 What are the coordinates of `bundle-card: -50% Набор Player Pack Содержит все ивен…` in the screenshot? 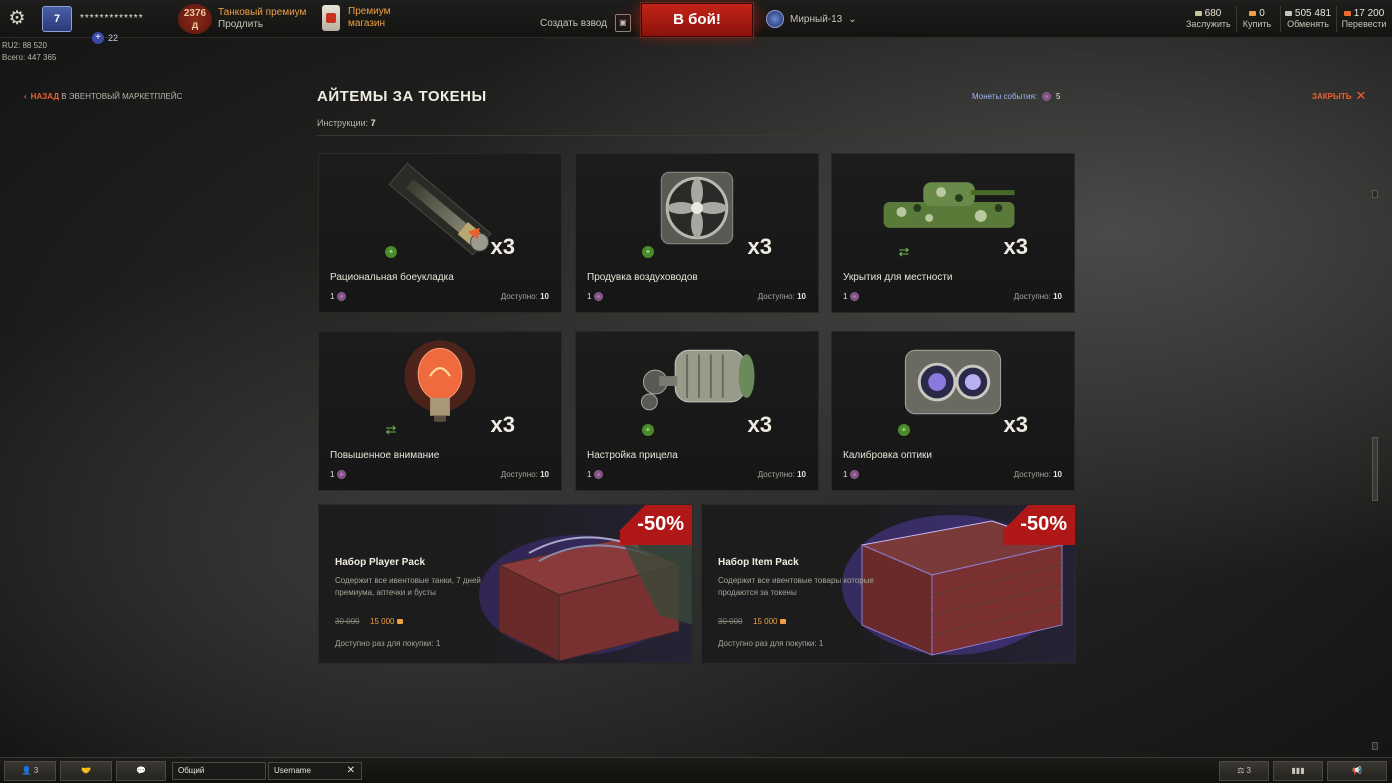 It's located at (505, 584).